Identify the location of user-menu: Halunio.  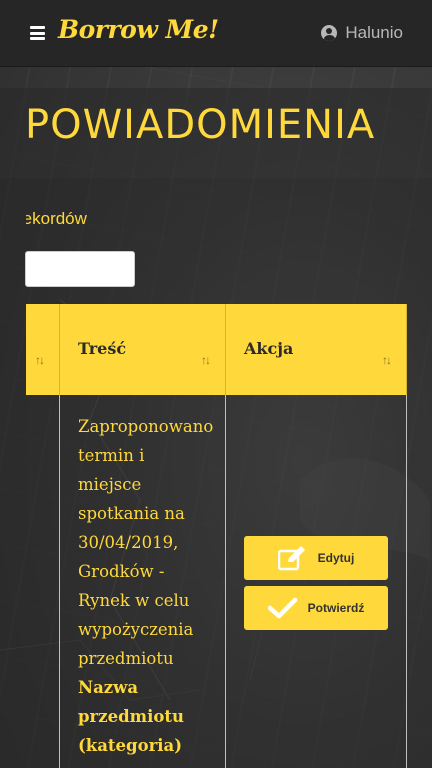
(362, 33).